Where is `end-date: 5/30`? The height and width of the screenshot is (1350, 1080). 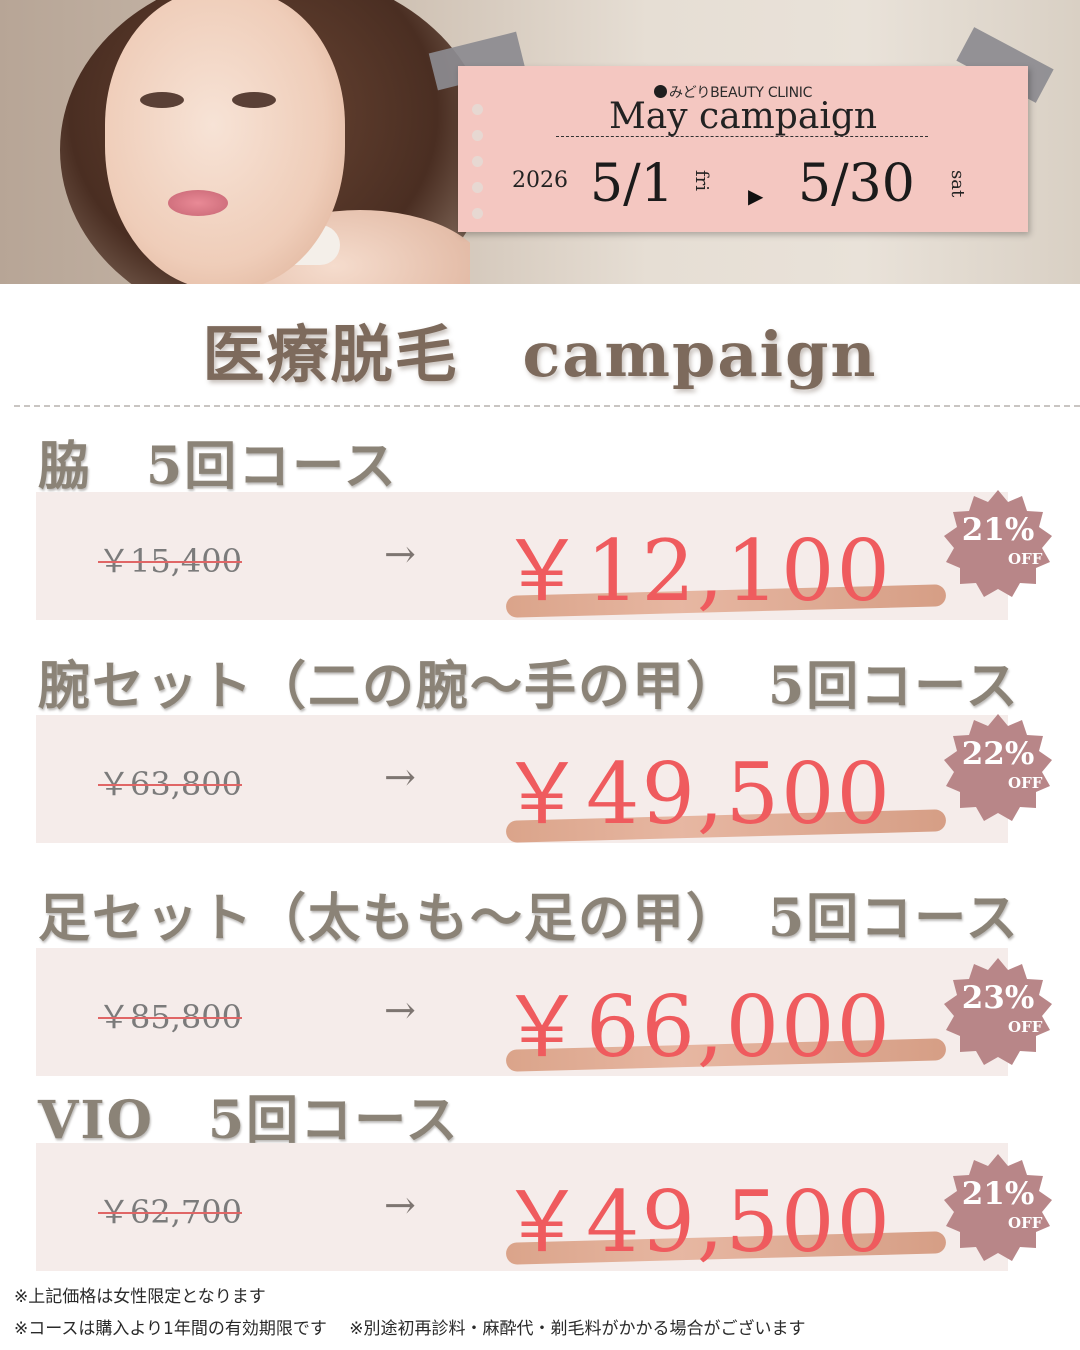 end-date: 5/30 is located at coordinates (856, 184).